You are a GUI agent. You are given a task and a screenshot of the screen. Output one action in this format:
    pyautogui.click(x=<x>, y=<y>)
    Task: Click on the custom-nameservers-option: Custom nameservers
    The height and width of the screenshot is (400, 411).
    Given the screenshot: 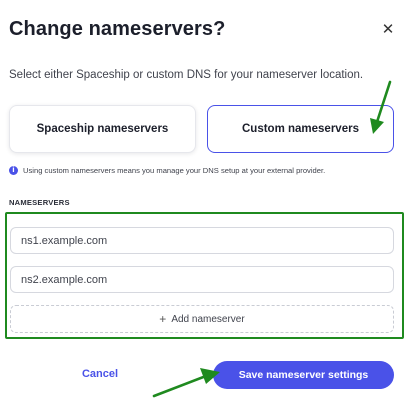 What is the action you would take?
    pyautogui.click(x=300, y=129)
    